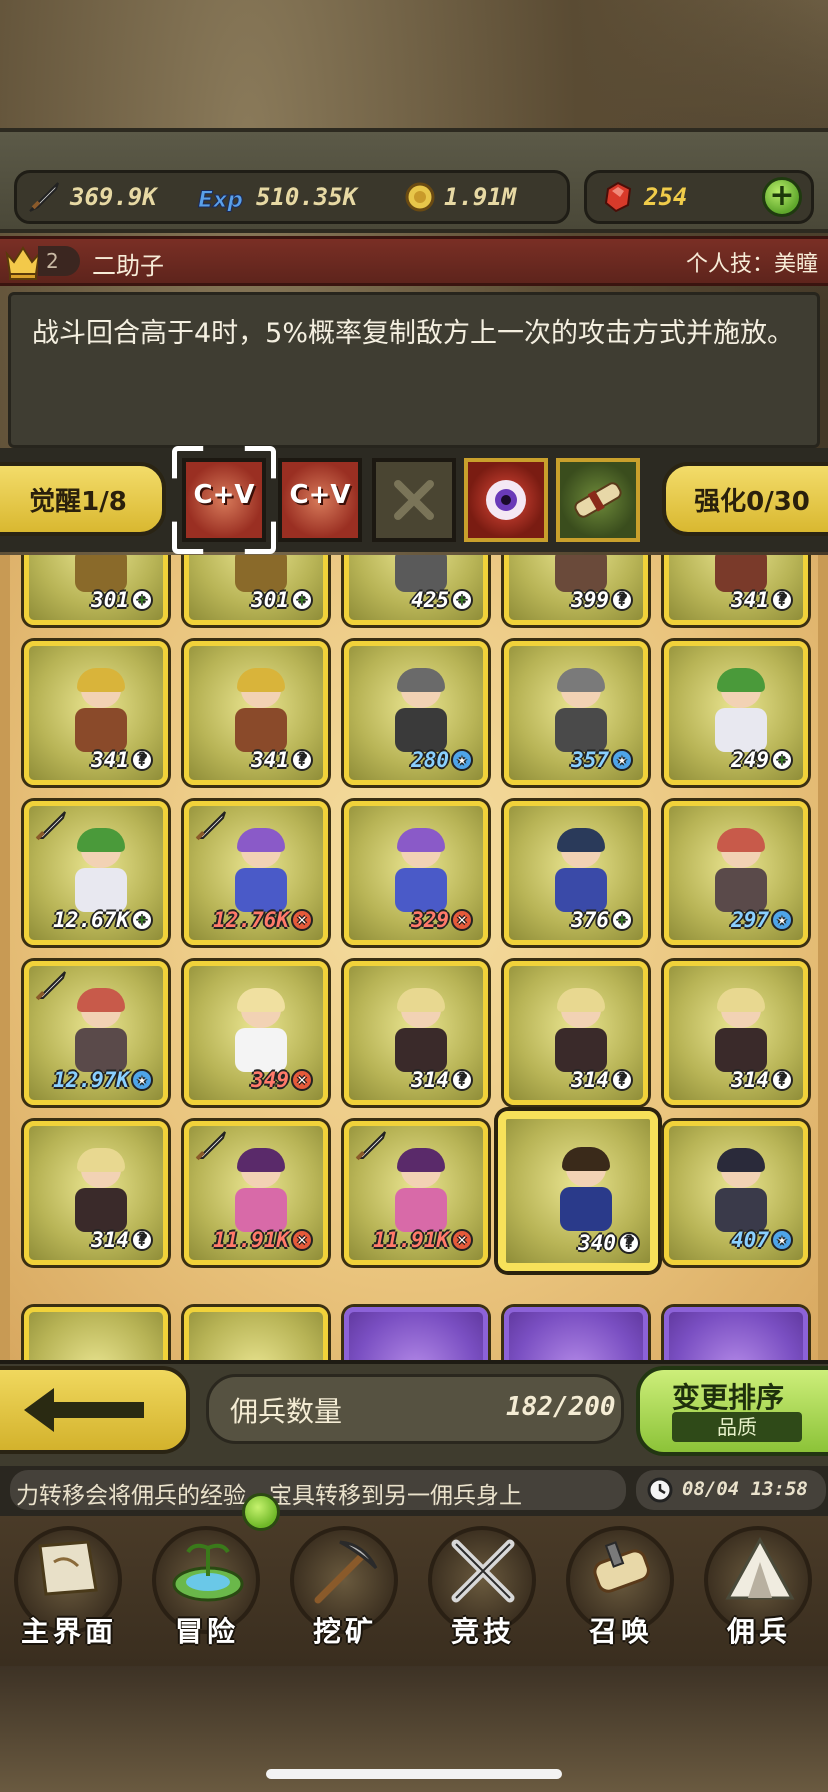 Image resolution: width=828 pixels, height=1792 pixels. What do you see at coordinates (576, 713) in the screenshot?
I see `mercenary-card: 357 ★` at bounding box center [576, 713].